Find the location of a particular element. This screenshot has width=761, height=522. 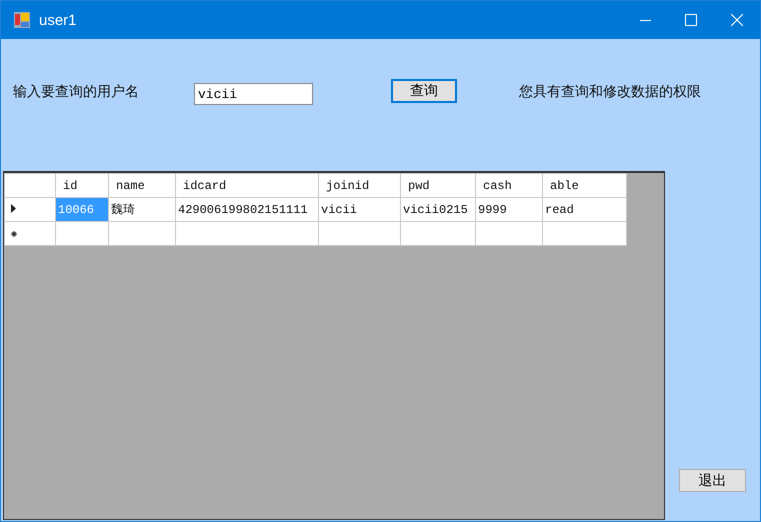

table-cell: 429006199802151111 is located at coordinates (247, 210).